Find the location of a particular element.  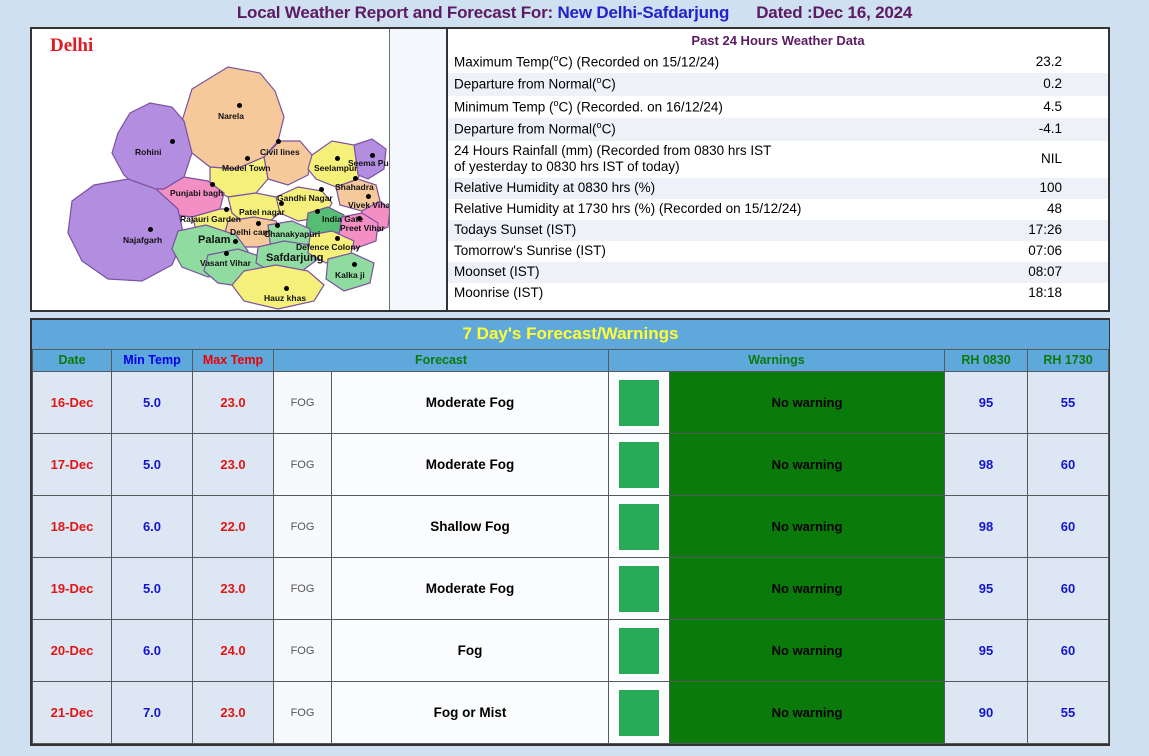

col-header-forecast: Forecast is located at coordinates (441, 360).